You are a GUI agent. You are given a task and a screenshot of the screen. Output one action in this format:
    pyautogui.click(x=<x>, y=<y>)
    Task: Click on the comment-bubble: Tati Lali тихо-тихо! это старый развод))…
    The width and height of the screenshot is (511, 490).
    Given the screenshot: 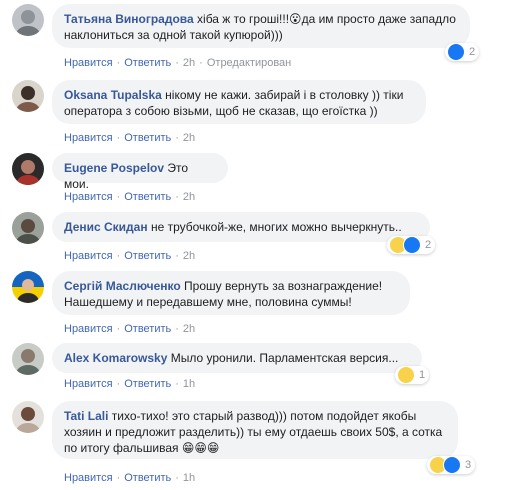 What is the action you would take?
    pyautogui.click(x=255, y=430)
    